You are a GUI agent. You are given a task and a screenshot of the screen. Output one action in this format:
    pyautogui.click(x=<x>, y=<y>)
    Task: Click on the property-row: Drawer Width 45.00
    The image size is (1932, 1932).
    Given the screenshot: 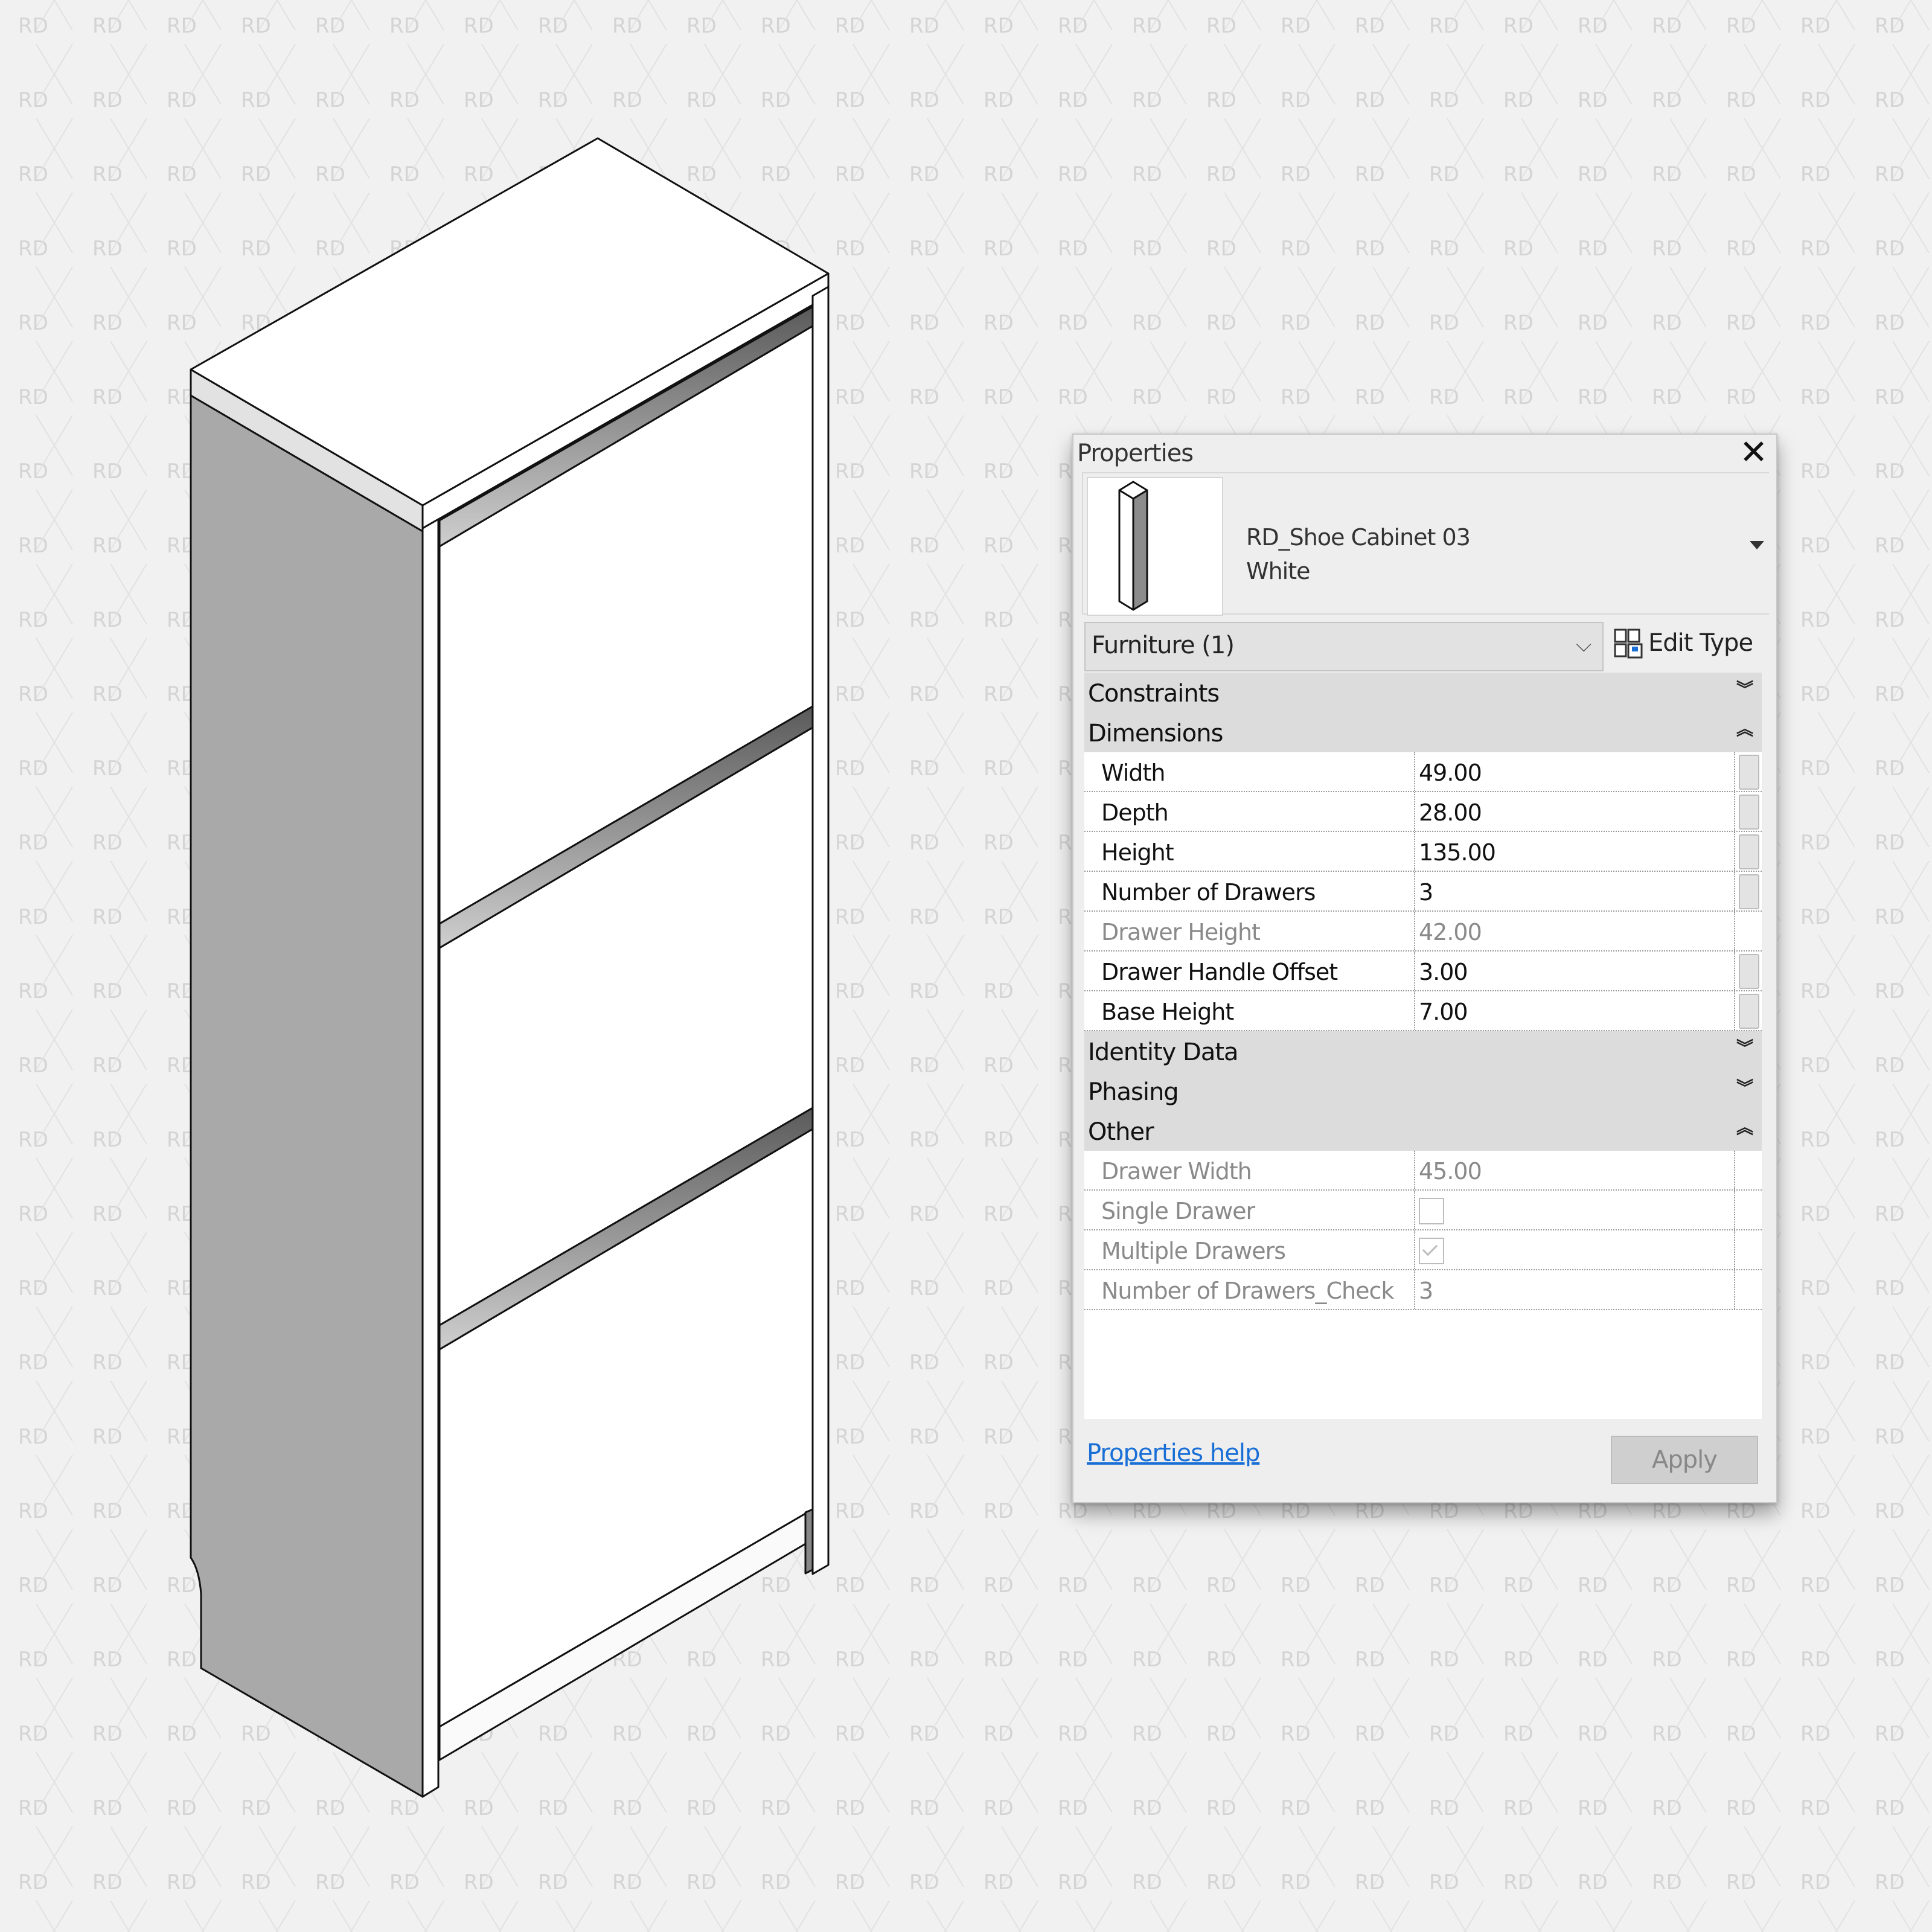 What is the action you would take?
    pyautogui.click(x=1423, y=1171)
    